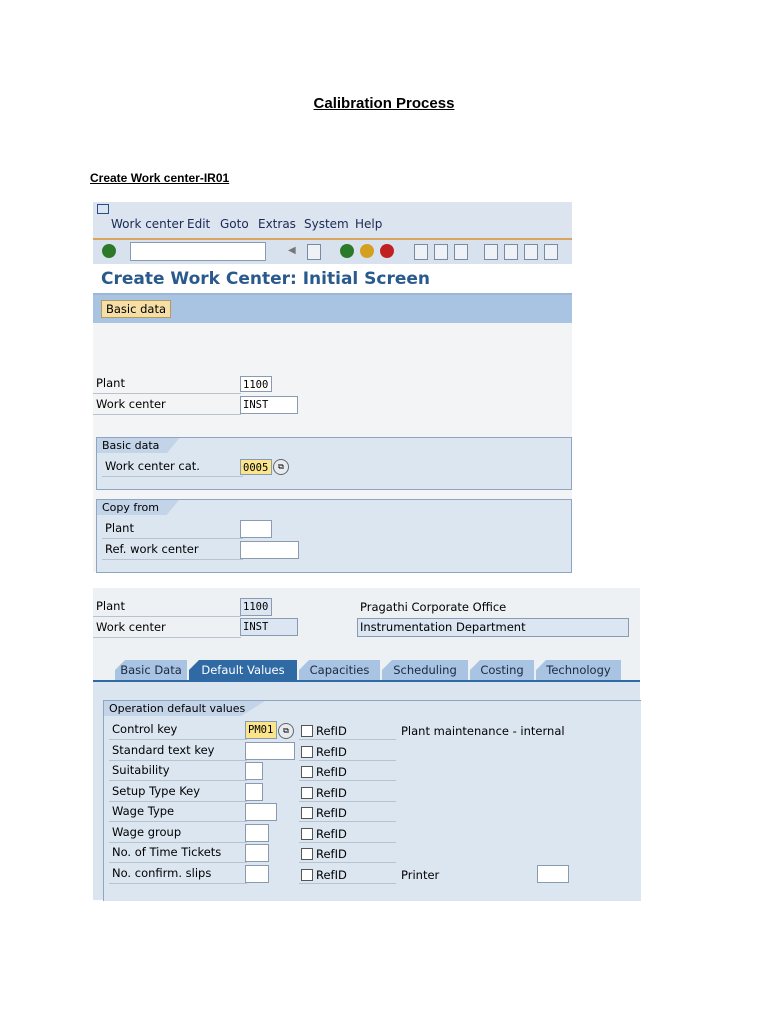  What do you see at coordinates (332, 252) in the screenshot?
I see `standard-toolbar: ◀` at bounding box center [332, 252].